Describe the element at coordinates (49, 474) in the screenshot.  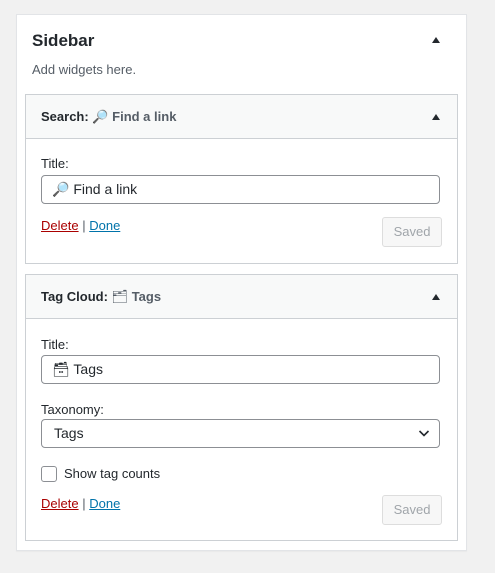
I see `show-tag-counts-checkbox` at that location.